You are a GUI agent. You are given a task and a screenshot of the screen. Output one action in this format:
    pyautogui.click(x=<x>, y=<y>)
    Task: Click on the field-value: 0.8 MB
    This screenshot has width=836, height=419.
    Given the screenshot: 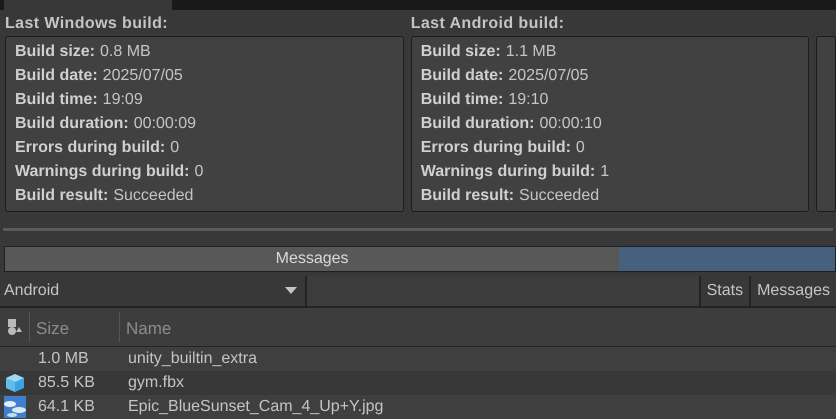 What is the action you would take?
    pyautogui.click(x=125, y=52)
    